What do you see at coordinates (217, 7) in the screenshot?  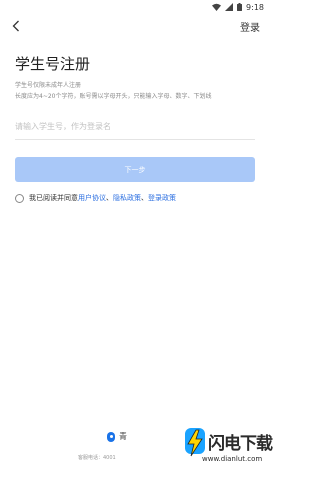 I see `wifi-icon` at bounding box center [217, 7].